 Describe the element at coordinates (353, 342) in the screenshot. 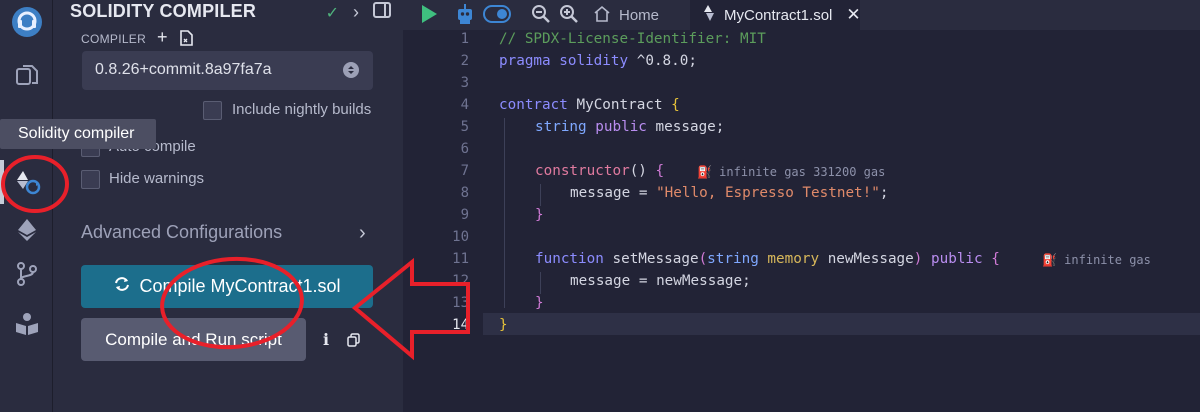

I see `copy-icon` at that location.